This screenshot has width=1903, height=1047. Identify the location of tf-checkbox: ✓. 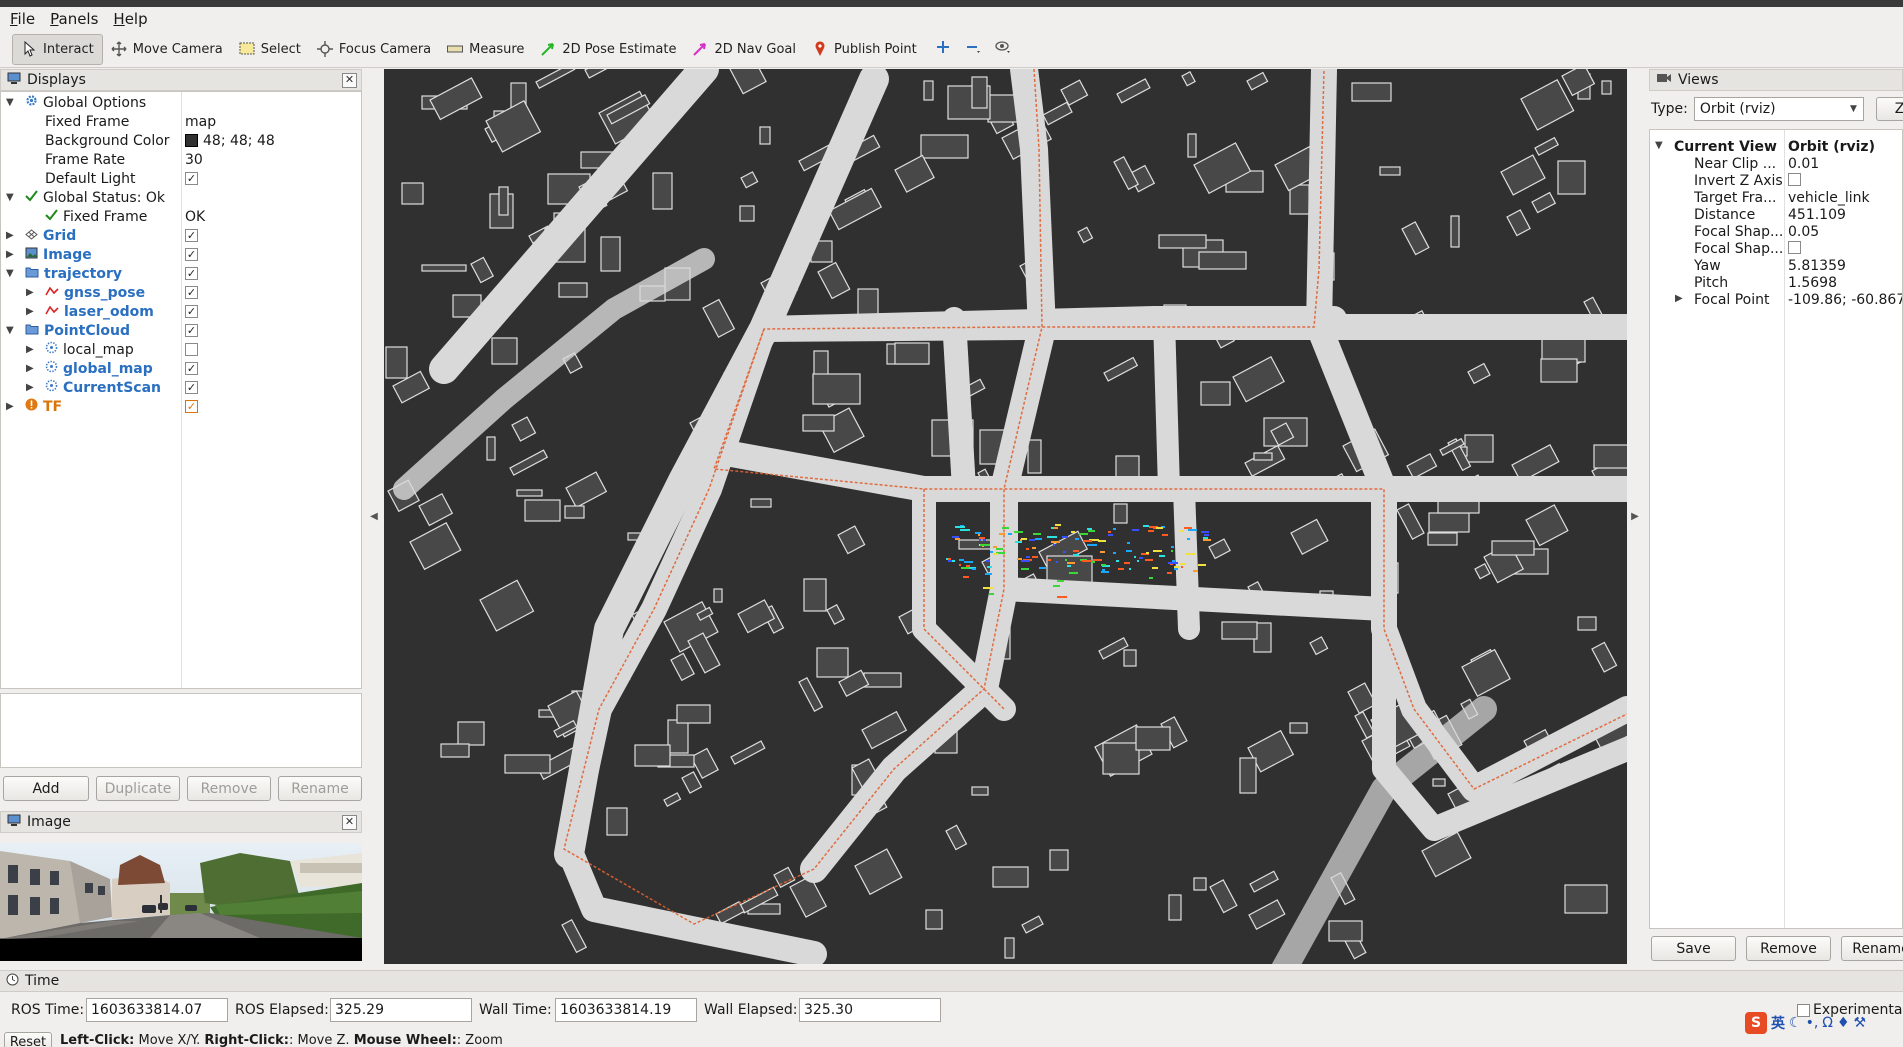
(191, 406).